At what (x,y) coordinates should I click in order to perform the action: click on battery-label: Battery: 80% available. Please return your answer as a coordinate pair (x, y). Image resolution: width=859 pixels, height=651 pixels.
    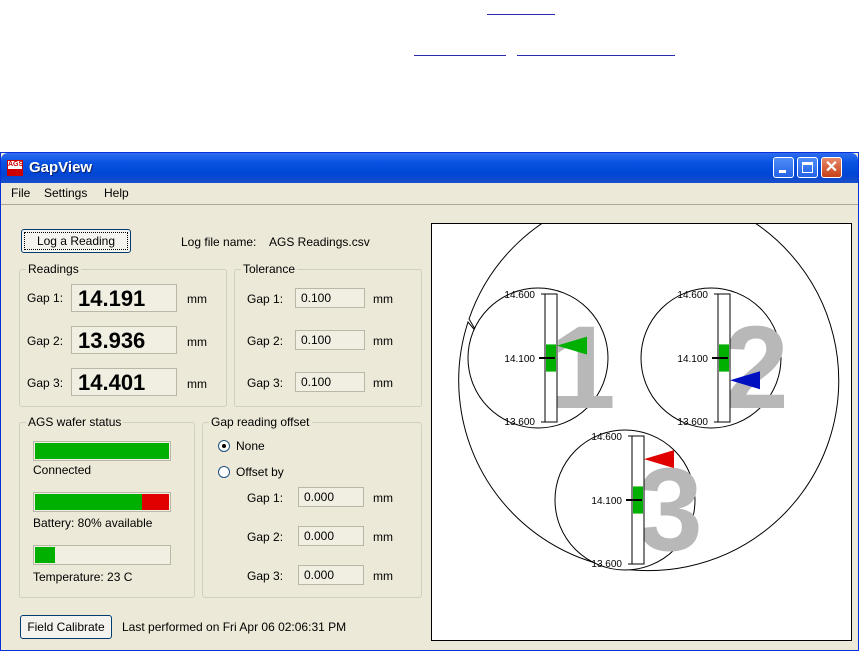
    Looking at the image, I should click on (93, 523).